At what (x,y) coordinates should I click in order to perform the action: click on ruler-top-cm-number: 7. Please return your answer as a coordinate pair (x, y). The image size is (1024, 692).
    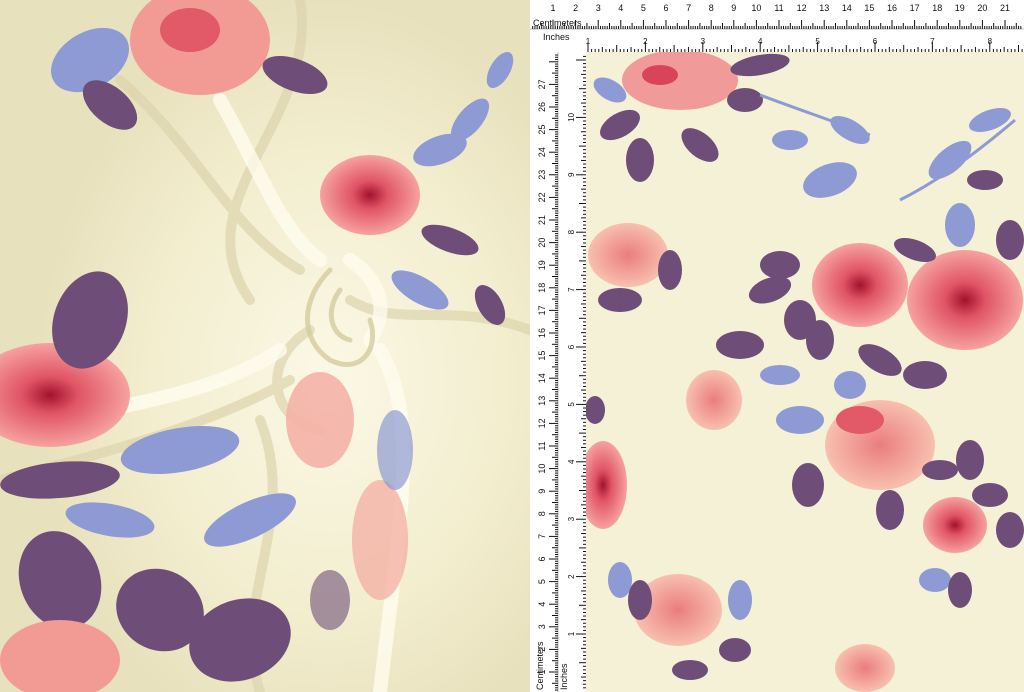
    Looking at the image, I should click on (688, 8).